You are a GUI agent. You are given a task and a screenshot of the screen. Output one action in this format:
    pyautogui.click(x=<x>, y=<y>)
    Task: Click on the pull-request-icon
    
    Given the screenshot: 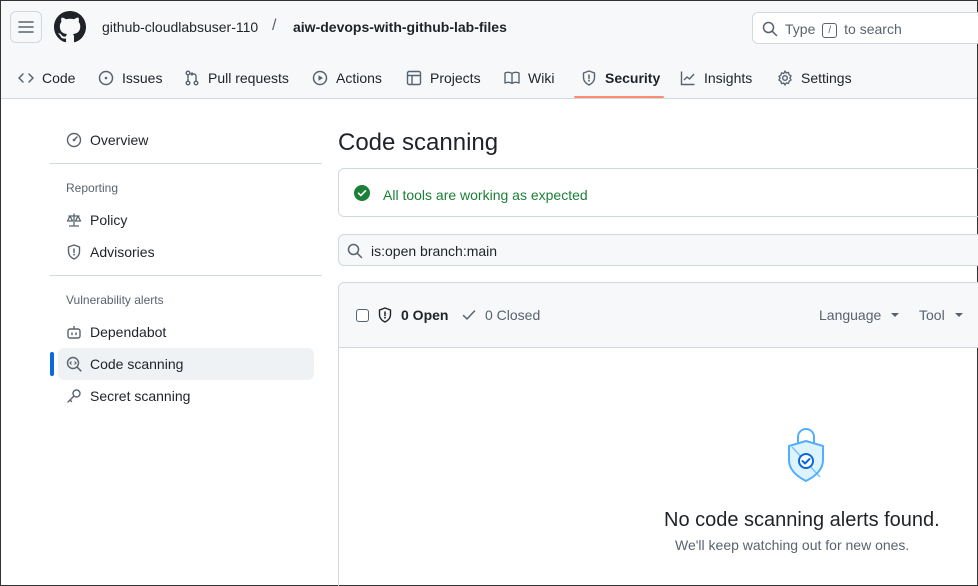 What is the action you would take?
    pyautogui.click(x=192, y=78)
    